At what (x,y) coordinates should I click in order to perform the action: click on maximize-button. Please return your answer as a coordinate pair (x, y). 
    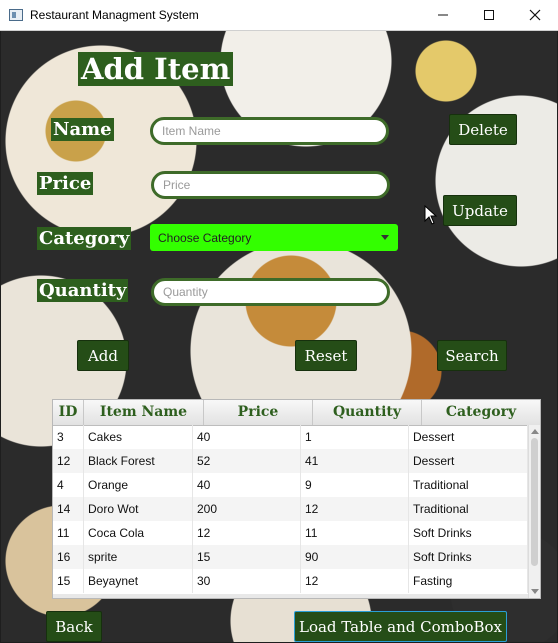
    Looking at the image, I should click on (489, 15).